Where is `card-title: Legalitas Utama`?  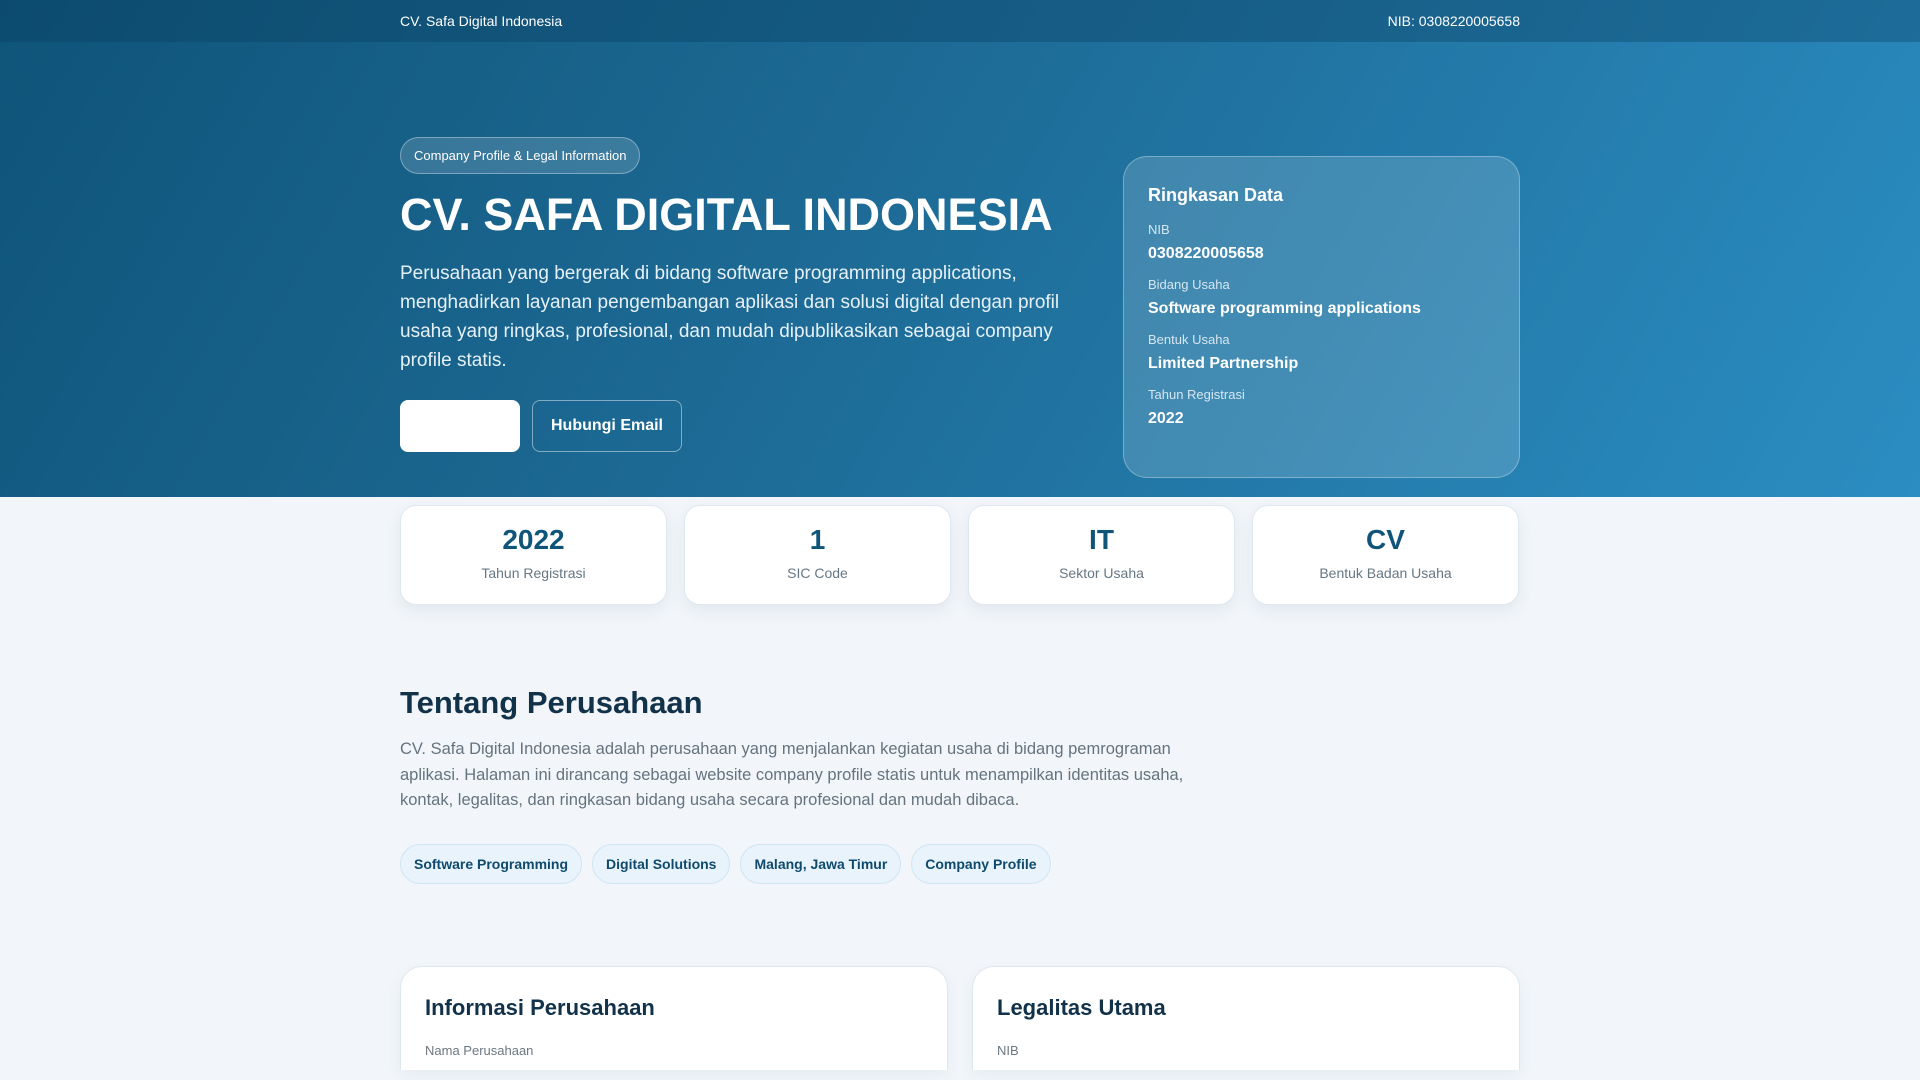
card-title: Legalitas Utama is located at coordinates (1081, 1007).